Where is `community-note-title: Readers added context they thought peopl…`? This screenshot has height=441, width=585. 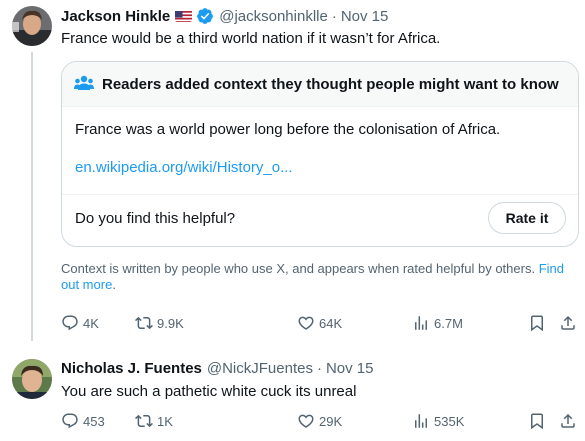 community-note-title: Readers added context they thought peopl… is located at coordinates (330, 84).